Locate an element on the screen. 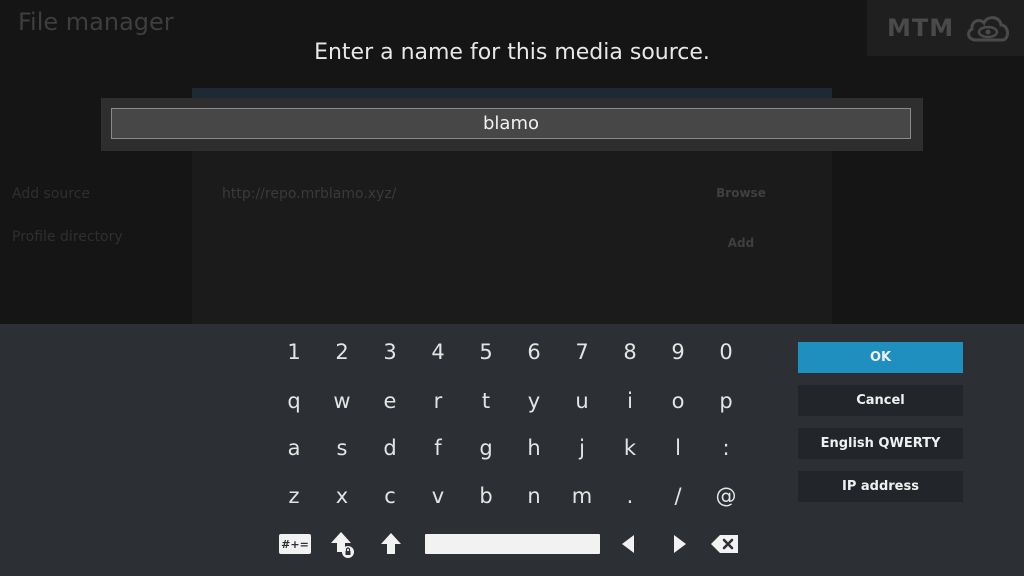 This screenshot has width=1024, height=576. key-t: t is located at coordinates (486, 401).